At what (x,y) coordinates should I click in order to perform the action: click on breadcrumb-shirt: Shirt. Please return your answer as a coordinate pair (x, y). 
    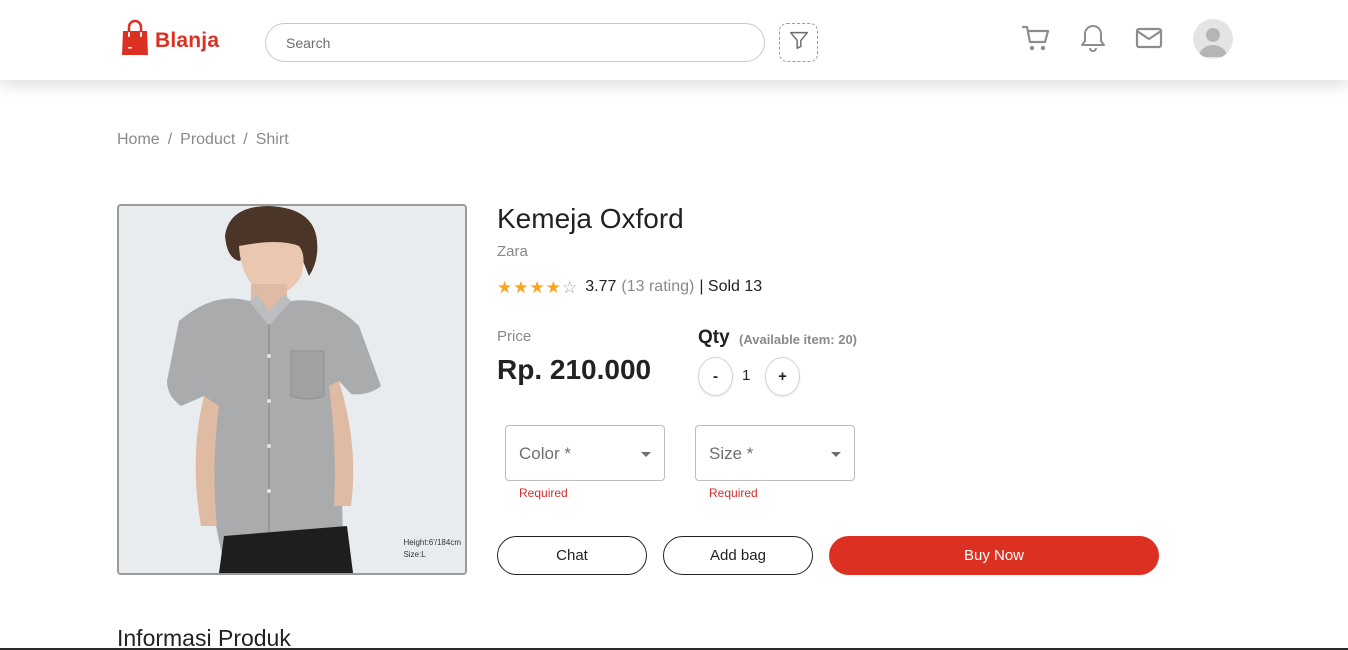
    Looking at the image, I should click on (272, 140).